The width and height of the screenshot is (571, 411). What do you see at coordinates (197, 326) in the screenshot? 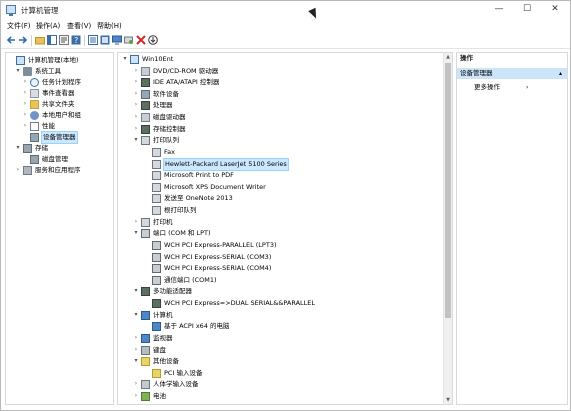
I see `device-tree-label: 基于 ACPI x64 的电脑` at bounding box center [197, 326].